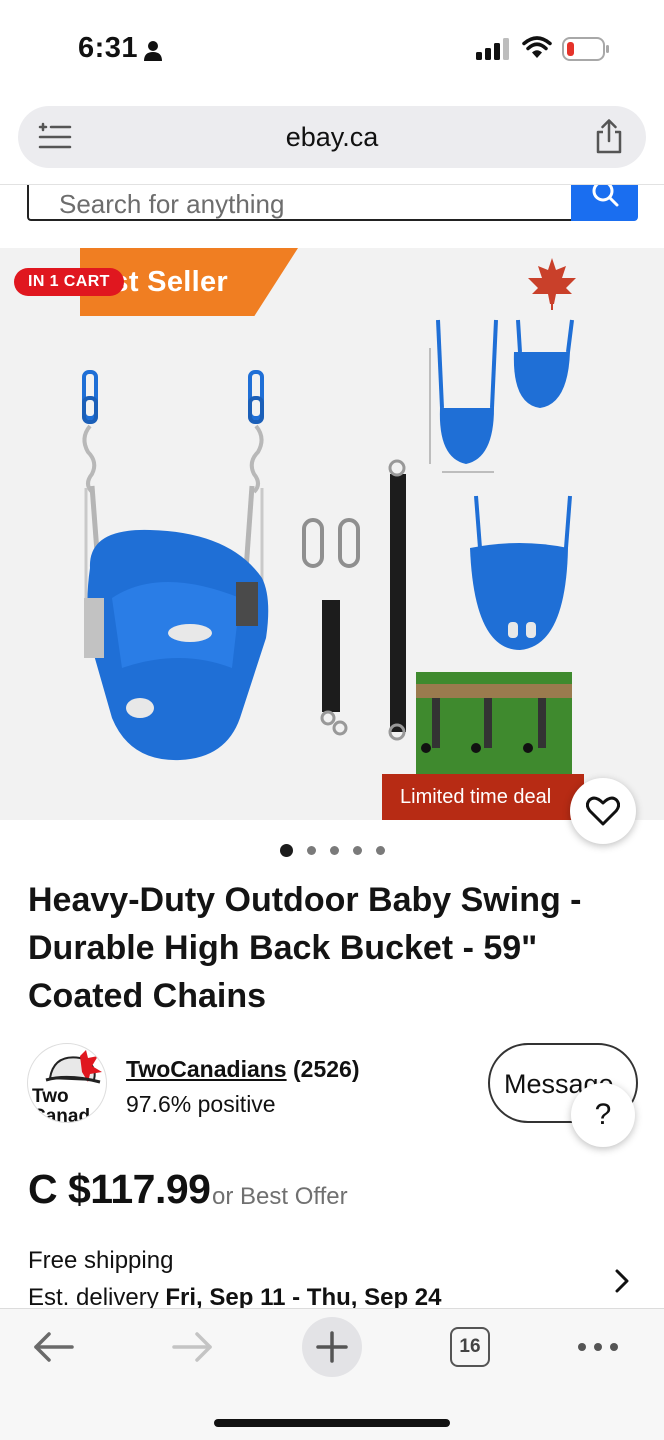  What do you see at coordinates (521, 572) in the screenshot?
I see `swing-angle-view` at bounding box center [521, 572].